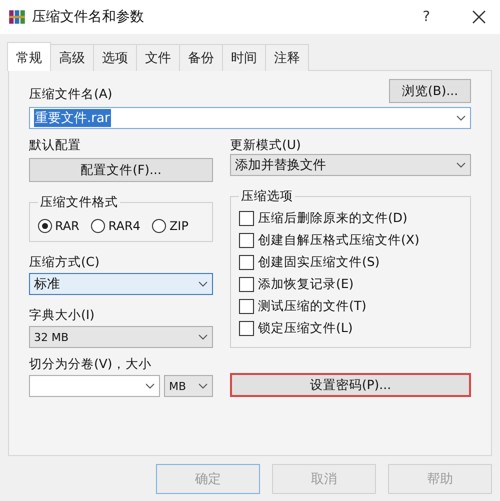  I want to click on checkbox-label: 测试压缩的文件(T), so click(312, 306).